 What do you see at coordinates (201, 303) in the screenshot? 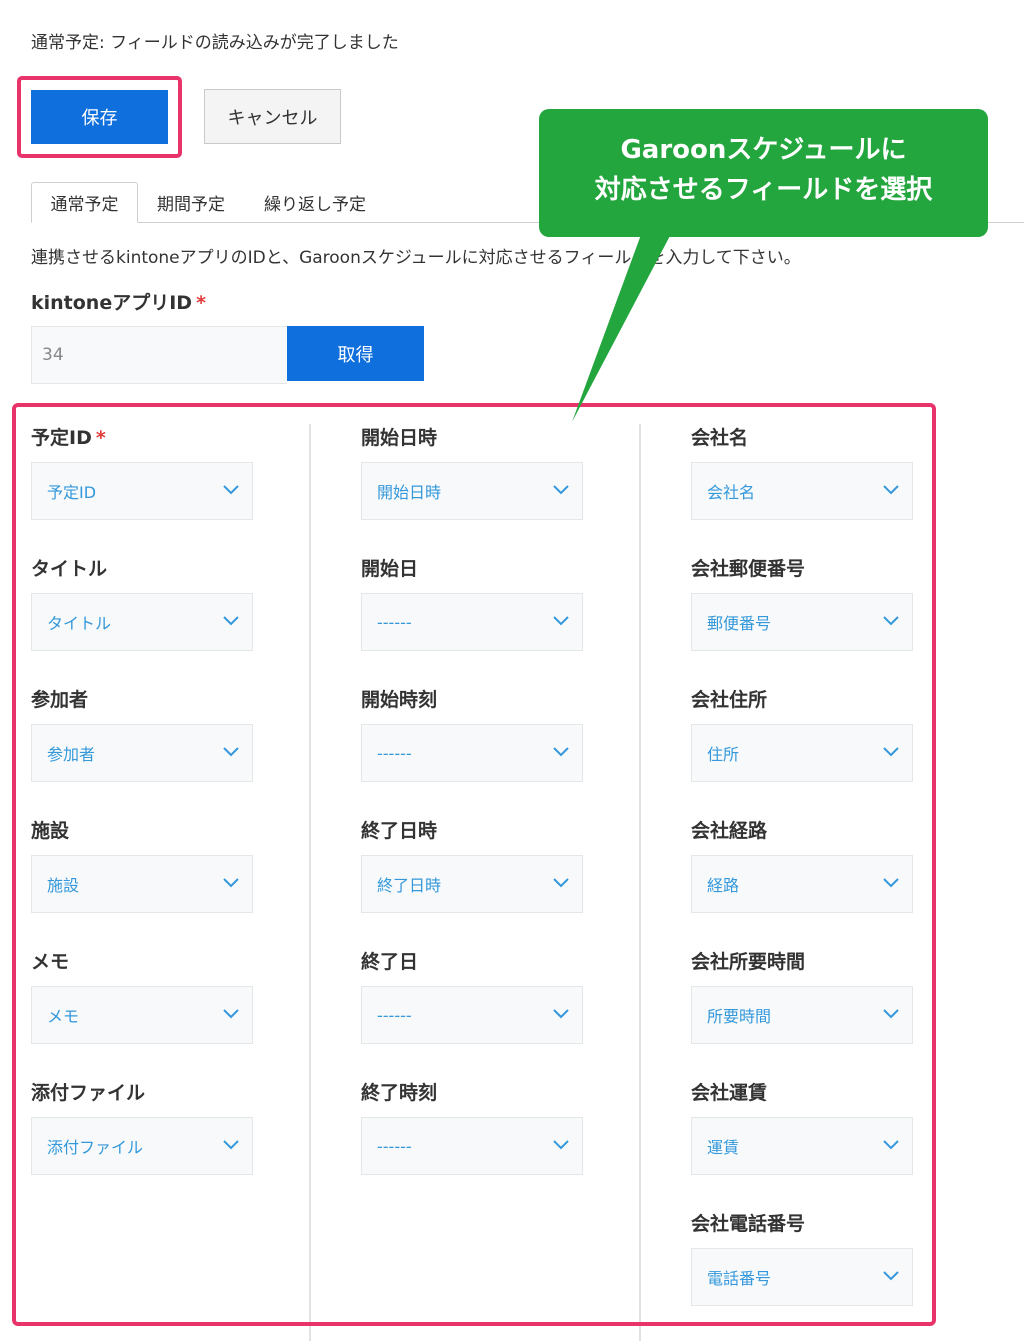
I see `required-mark: *` at bounding box center [201, 303].